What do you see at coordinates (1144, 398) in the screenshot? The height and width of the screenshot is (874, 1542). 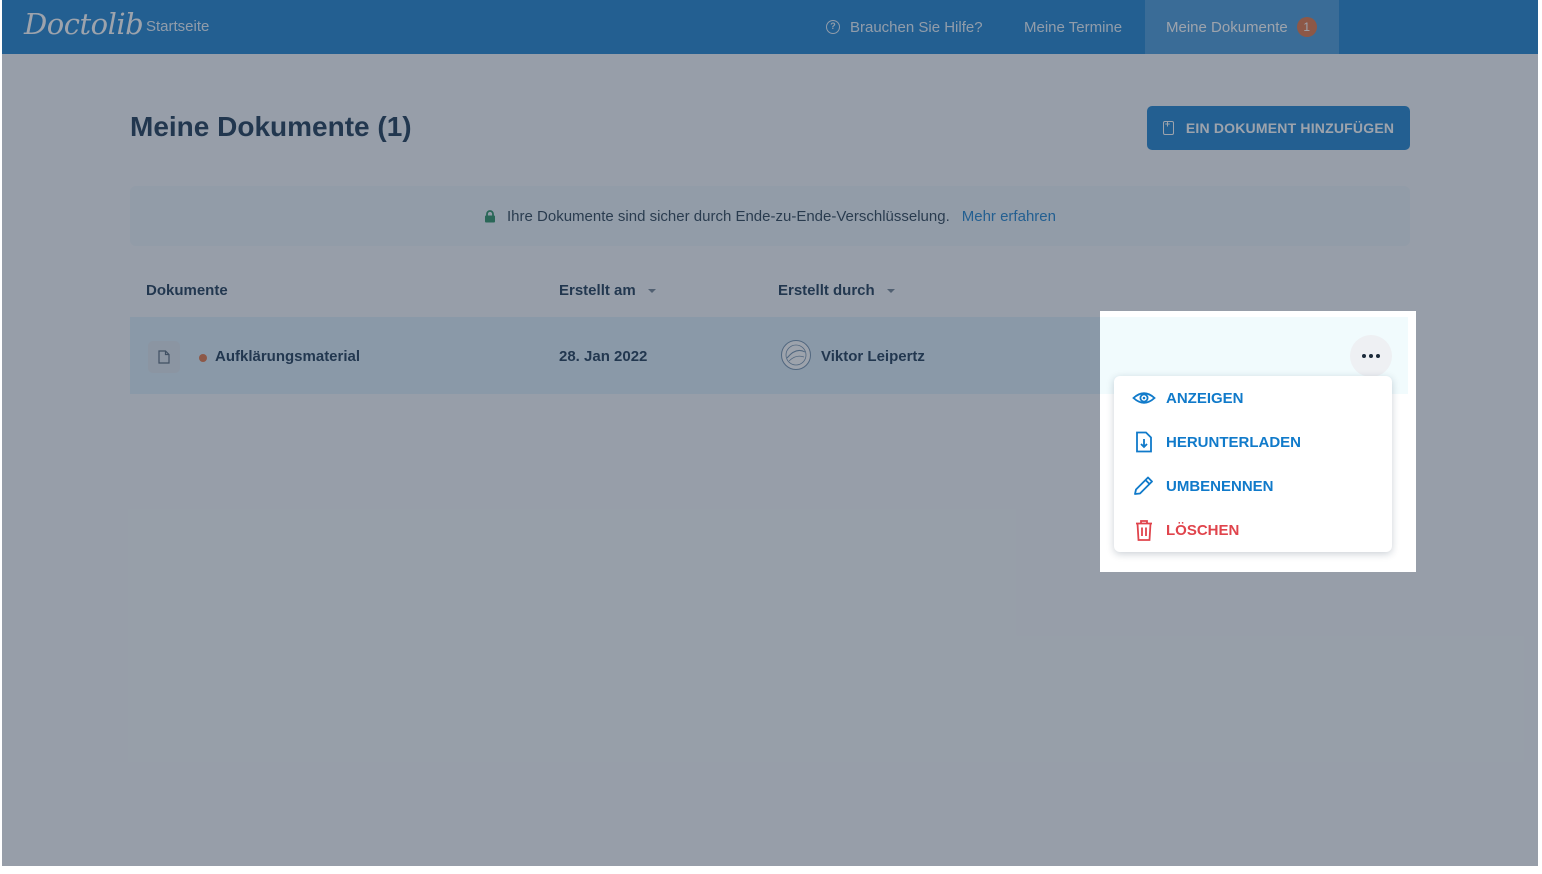 I see `eye-icon` at bounding box center [1144, 398].